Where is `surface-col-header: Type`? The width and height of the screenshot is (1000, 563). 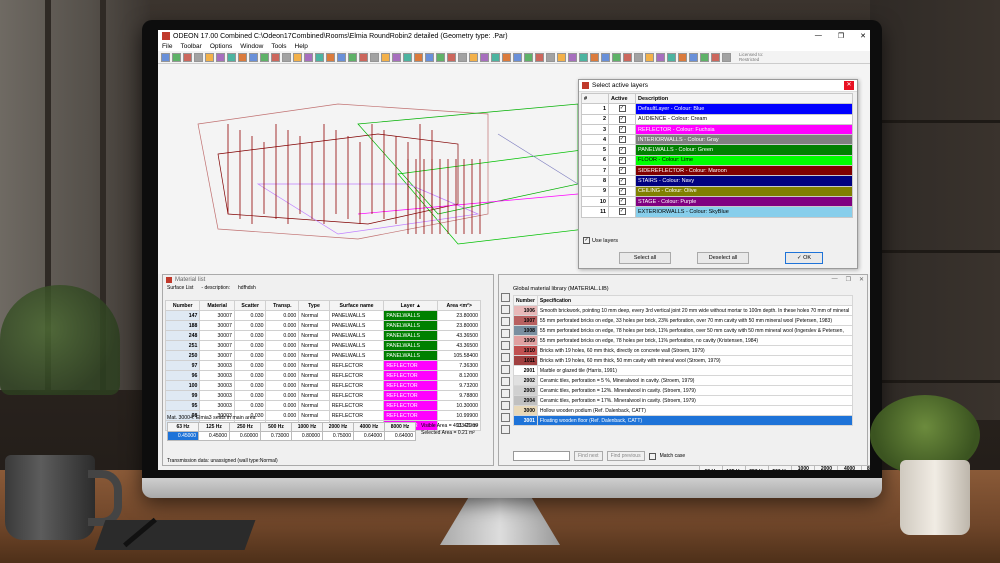 surface-col-header: Type is located at coordinates (314, 305).